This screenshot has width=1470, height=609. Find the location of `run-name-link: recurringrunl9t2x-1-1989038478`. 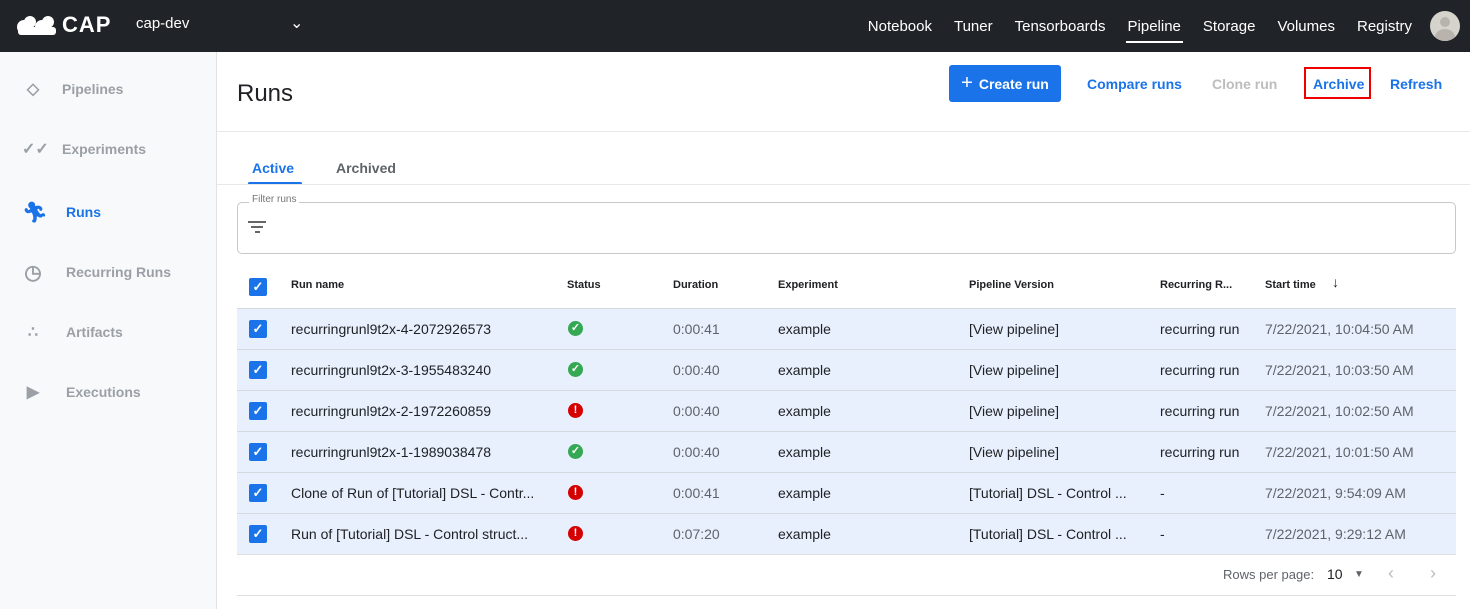

run-name-link: recurringrunl9t2x-1-1989038478 is located at coordinates (421, 452).